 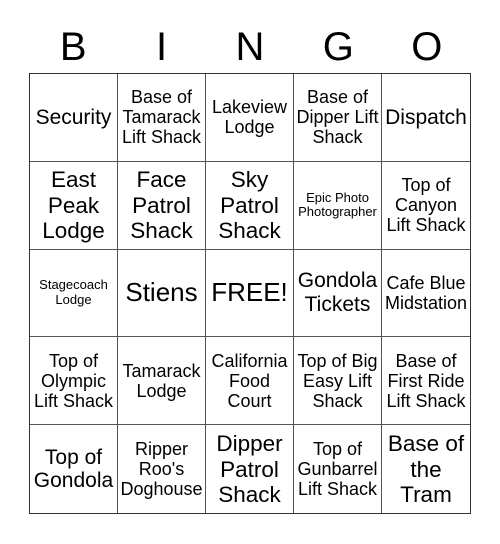 What do you see at coordinates (250, 118) in the screenshot?
I see `bingo-cell: Lakeview Lodge` at bounding box center [250, 118].